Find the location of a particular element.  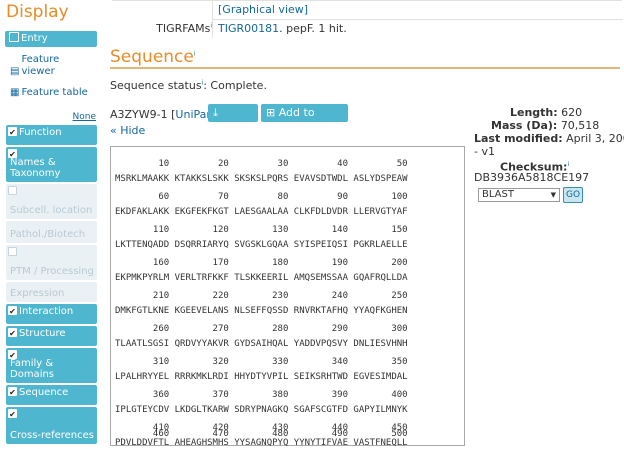

fasta-button: ⤓ FASTA is located at coordinates (233, 120).